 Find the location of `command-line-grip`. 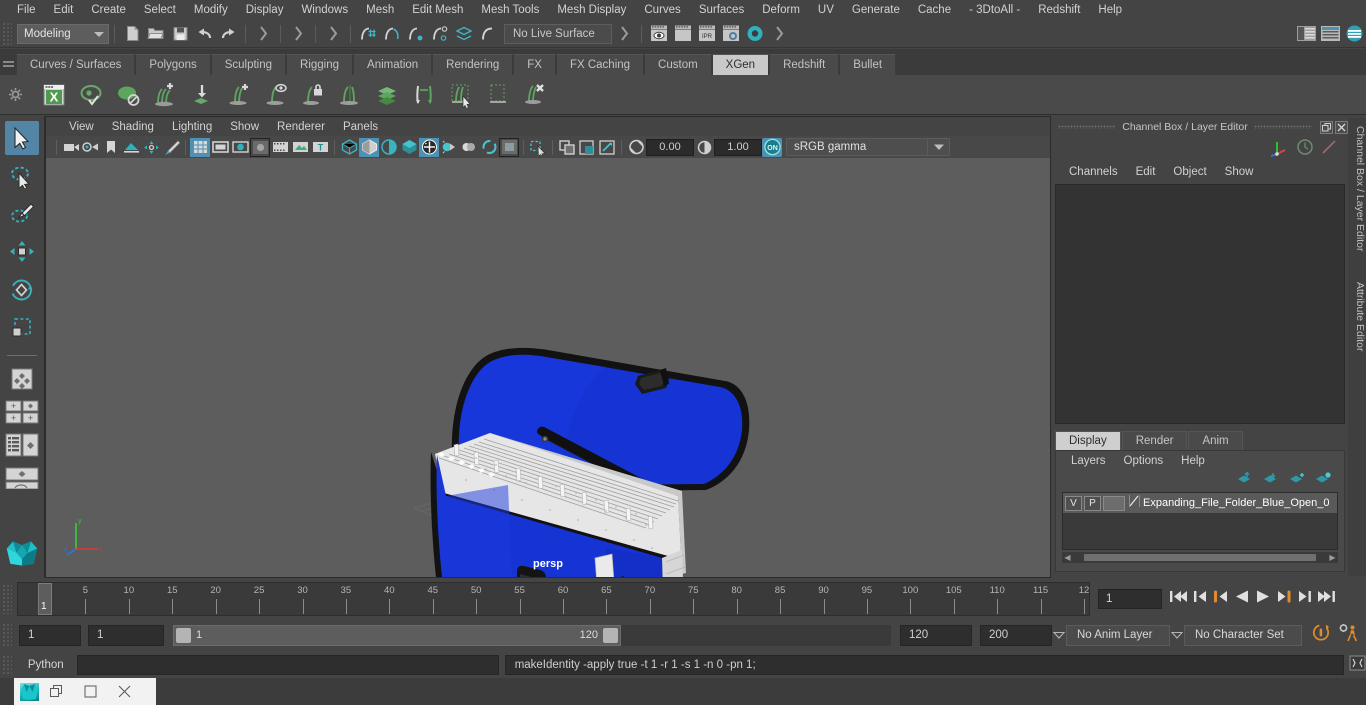

command-line-grip is located at coordinates (7, 665).